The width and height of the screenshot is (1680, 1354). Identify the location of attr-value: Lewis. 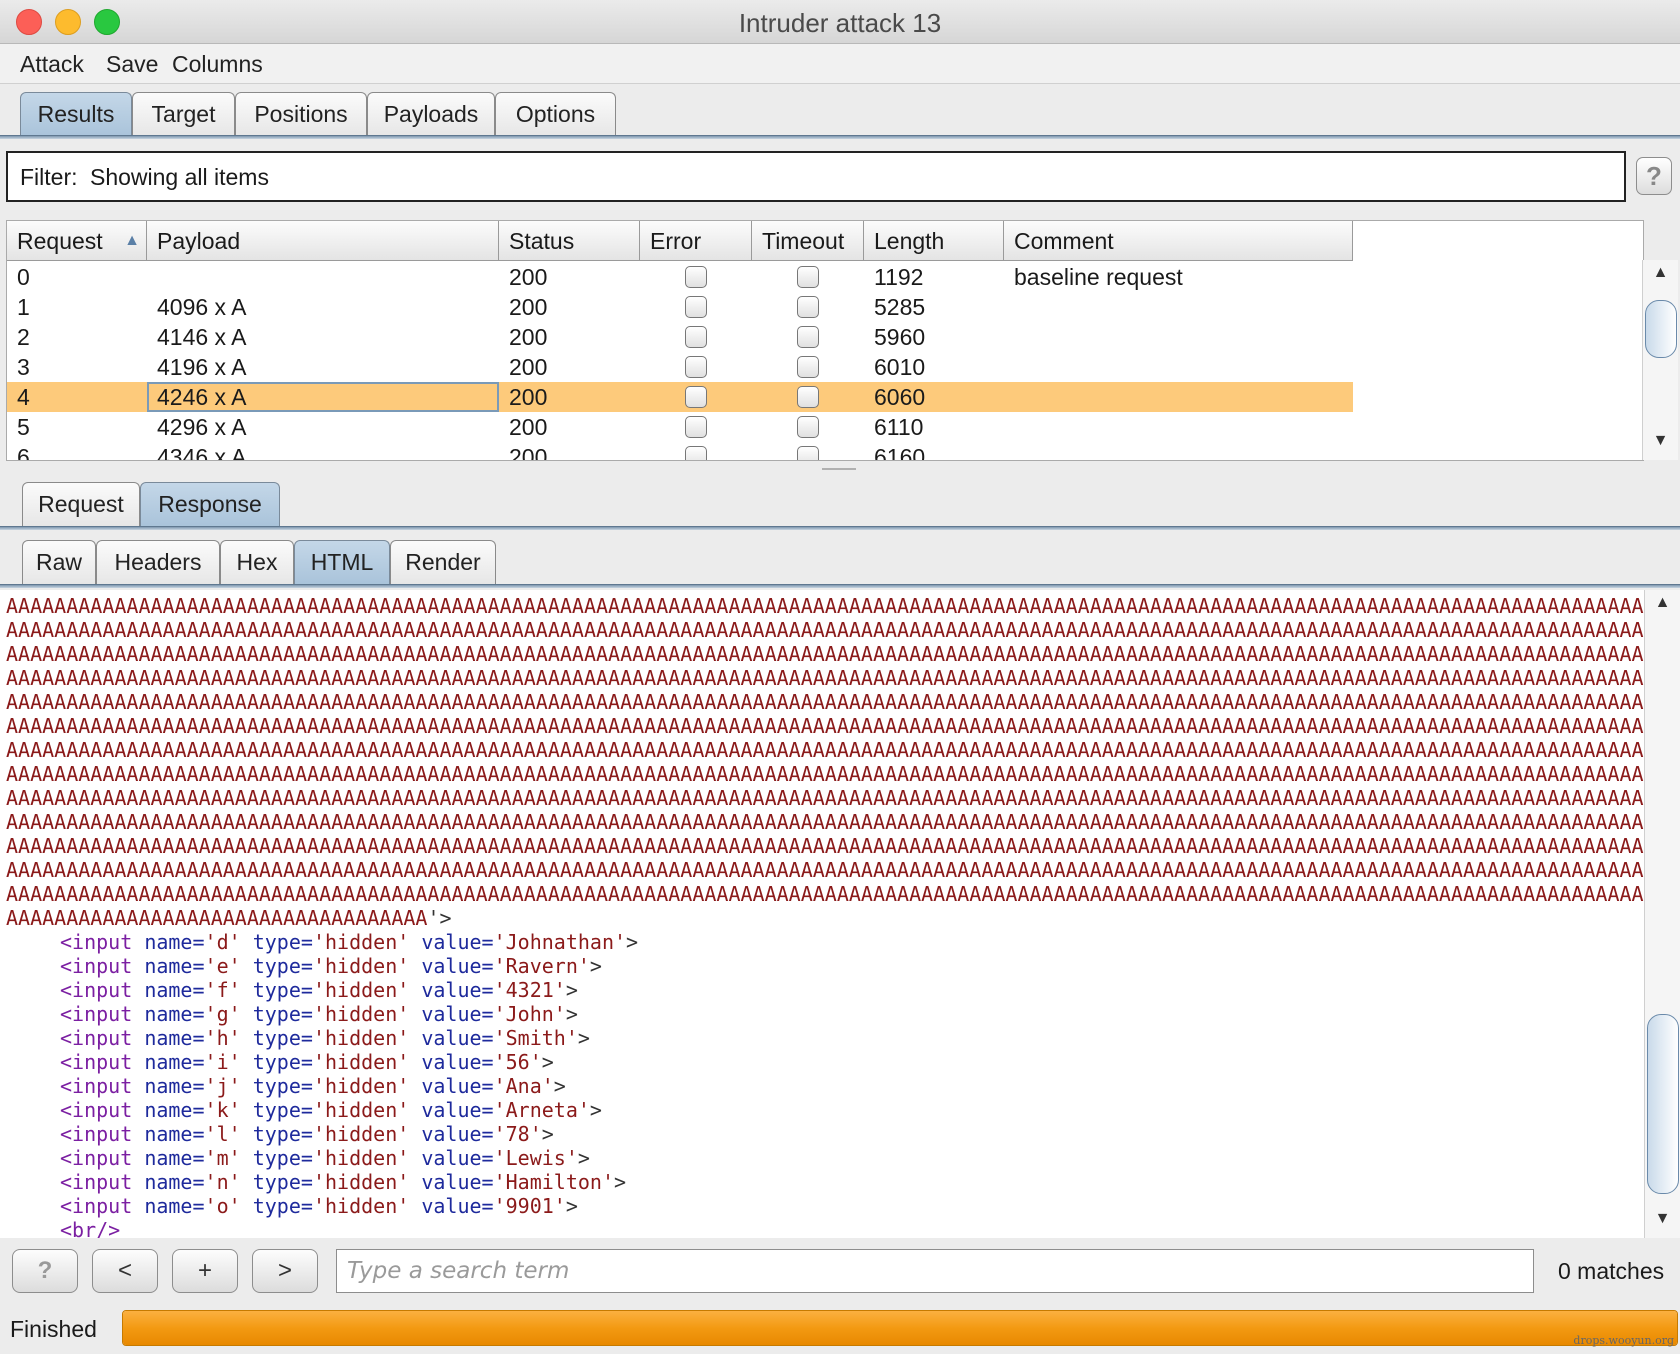
(535, 1158).